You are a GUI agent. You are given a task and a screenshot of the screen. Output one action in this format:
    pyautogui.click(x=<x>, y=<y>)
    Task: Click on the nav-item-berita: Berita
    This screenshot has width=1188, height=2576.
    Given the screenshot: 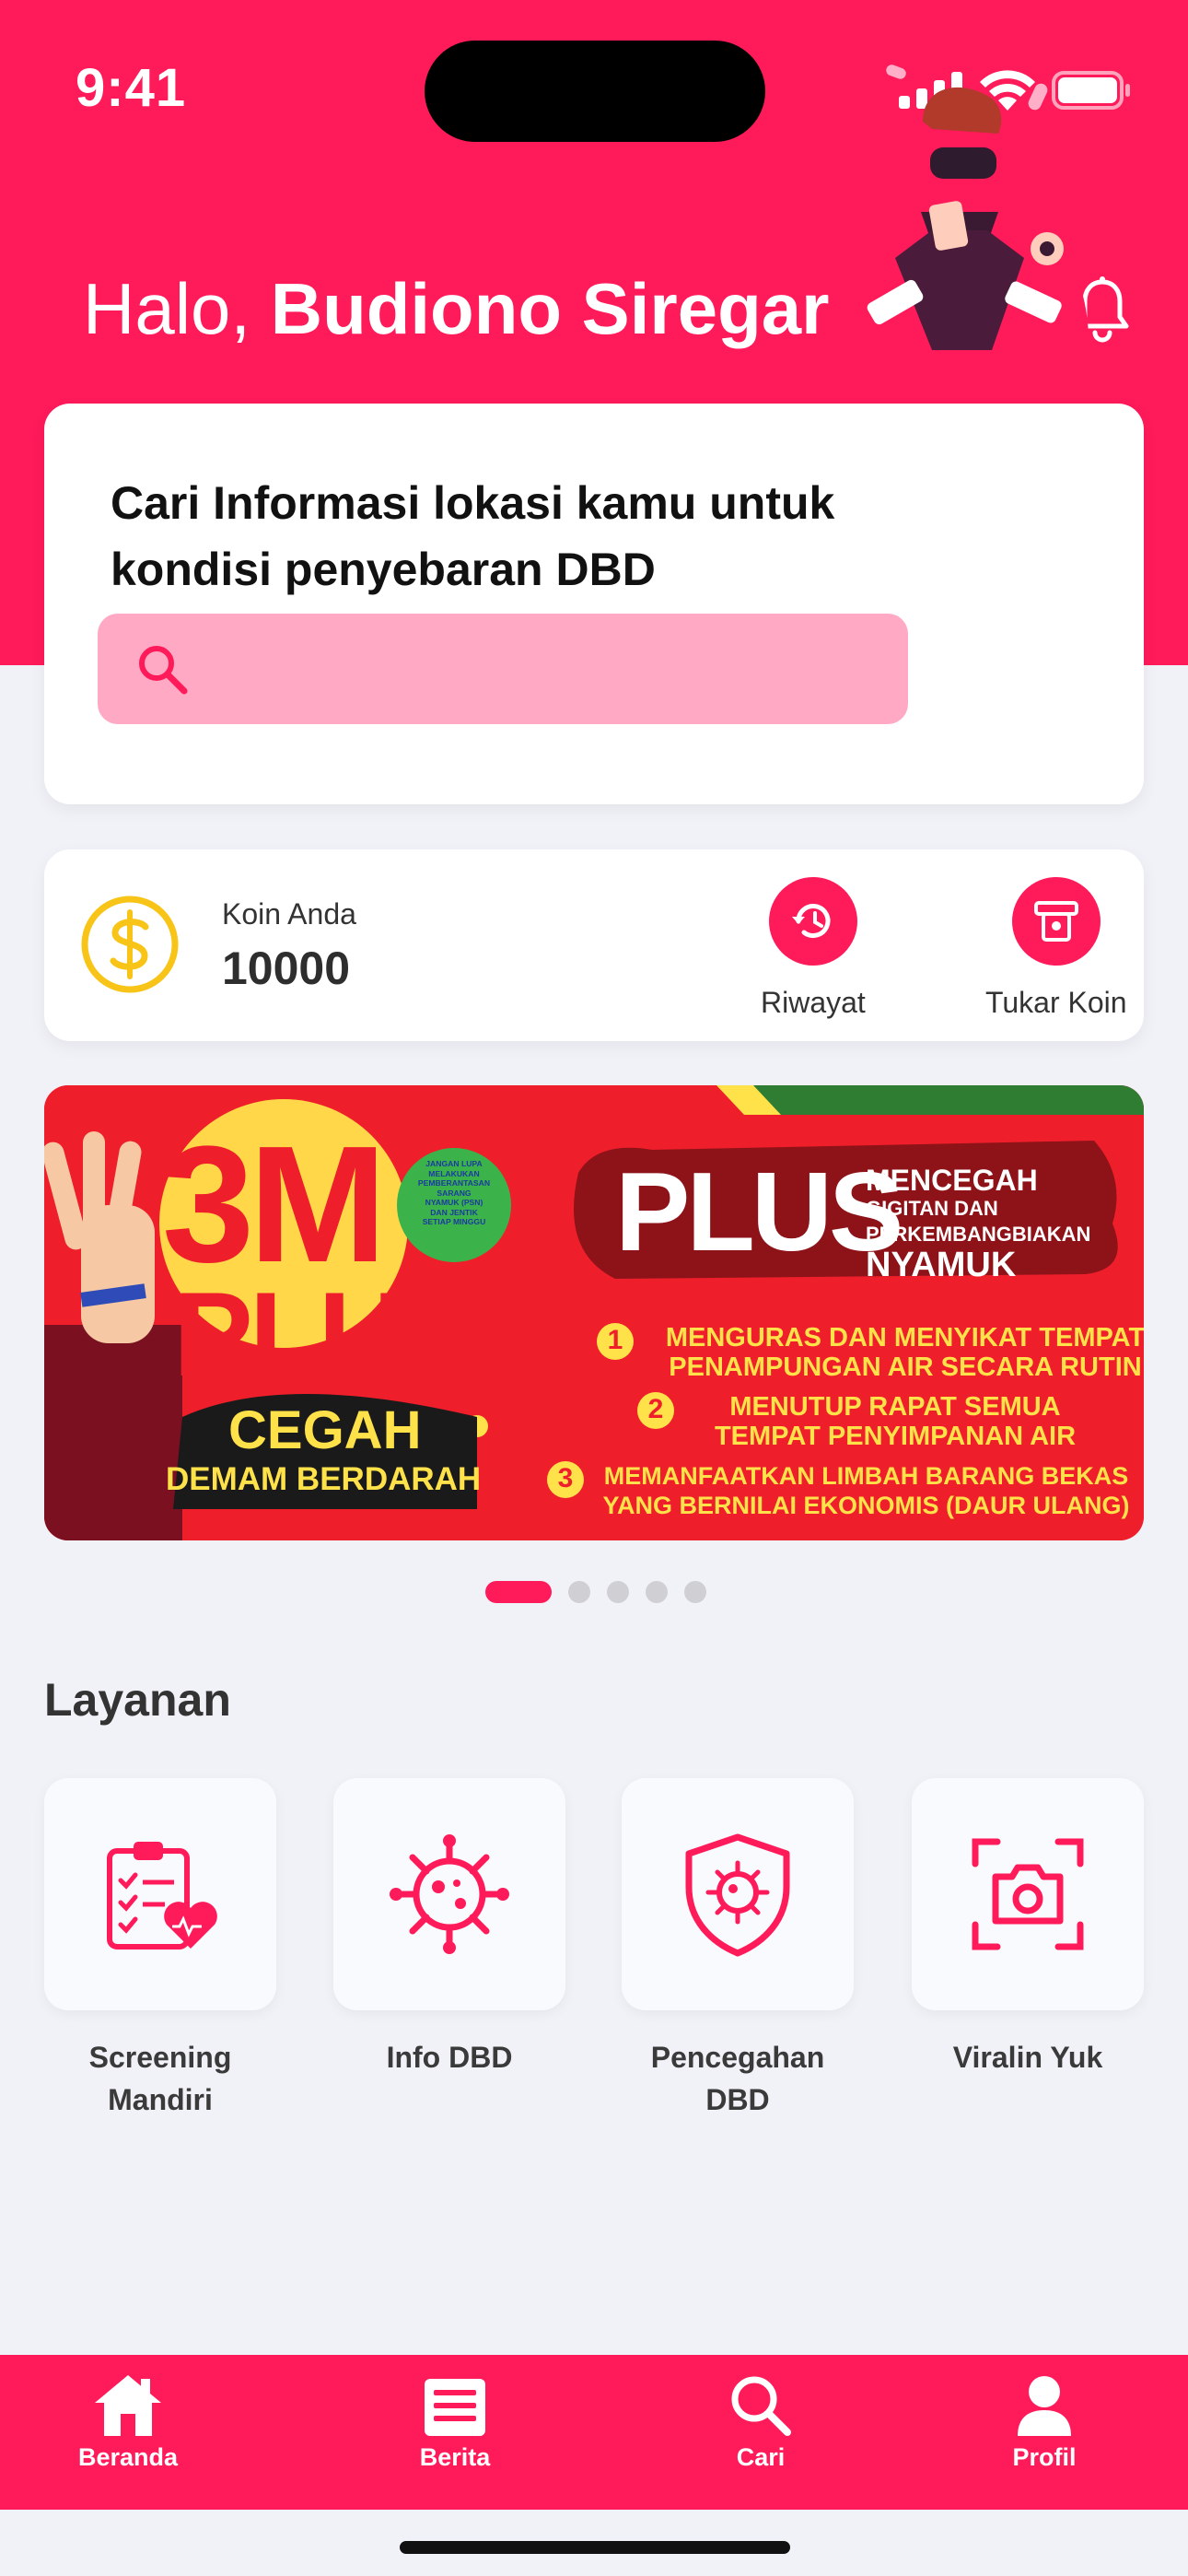 What is the action you would take?
    pyautogui.click(x=455, y=2422)
    